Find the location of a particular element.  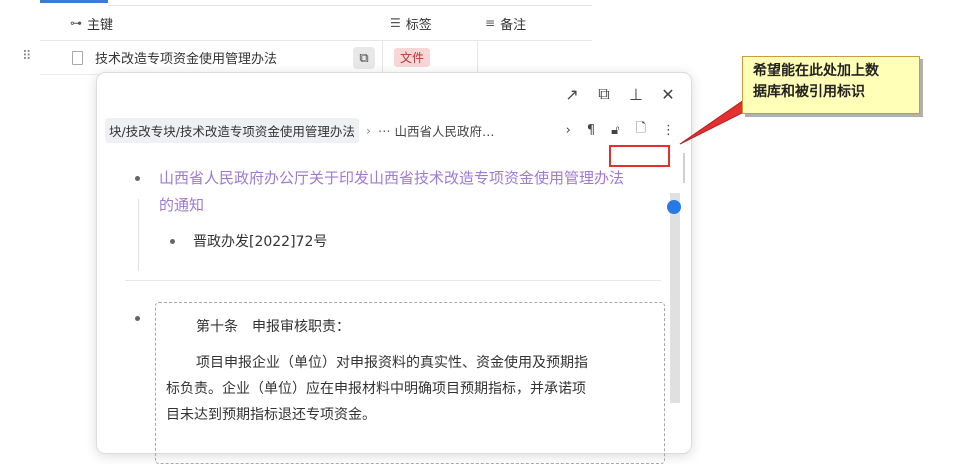

callout-text-line: 希望能在此处加上数 is located at coordinates (816, 71).